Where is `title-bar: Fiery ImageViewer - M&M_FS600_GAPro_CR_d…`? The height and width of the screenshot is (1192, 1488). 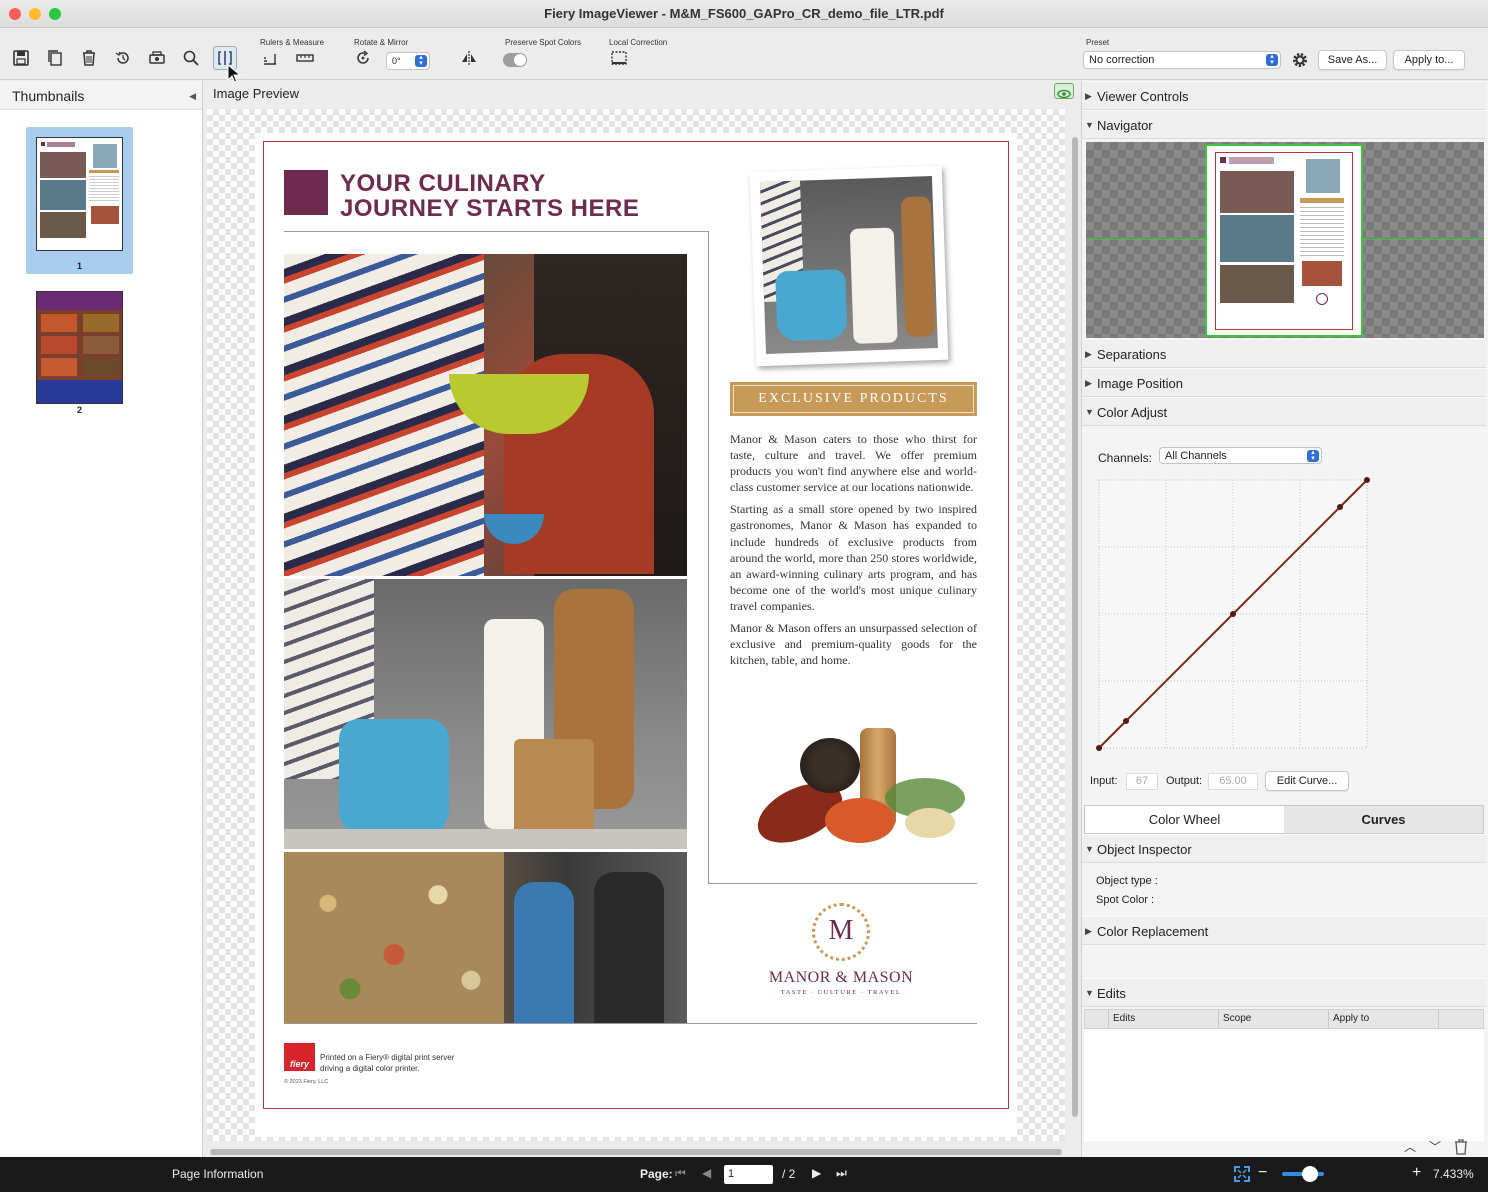
title-bar: Fiery ImageViewer - M&M_FS600_GAPro_CR_d… is located at coordinates (744, 14).